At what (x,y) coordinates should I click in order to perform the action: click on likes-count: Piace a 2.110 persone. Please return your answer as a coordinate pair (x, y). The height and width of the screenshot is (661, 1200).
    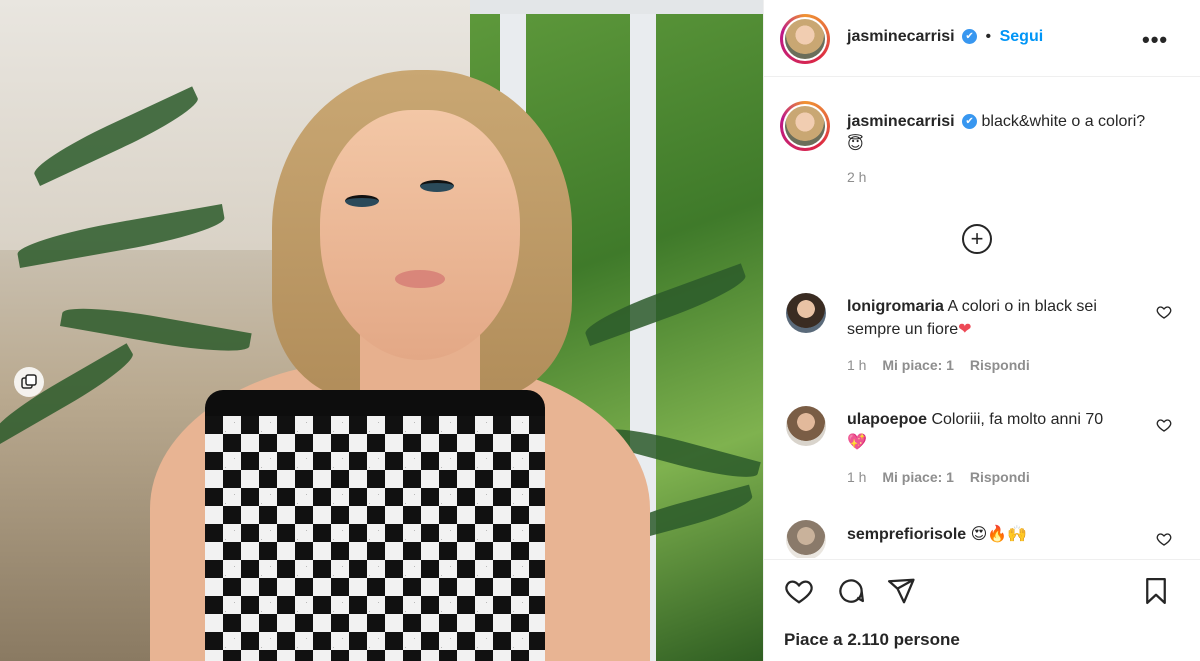
    Looking at the image, I should click on (872, 640).